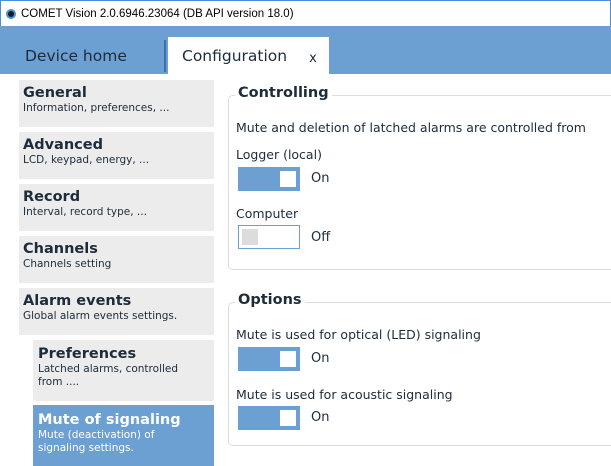  I want to click on close-tab-icon: x, so click(313, 58).